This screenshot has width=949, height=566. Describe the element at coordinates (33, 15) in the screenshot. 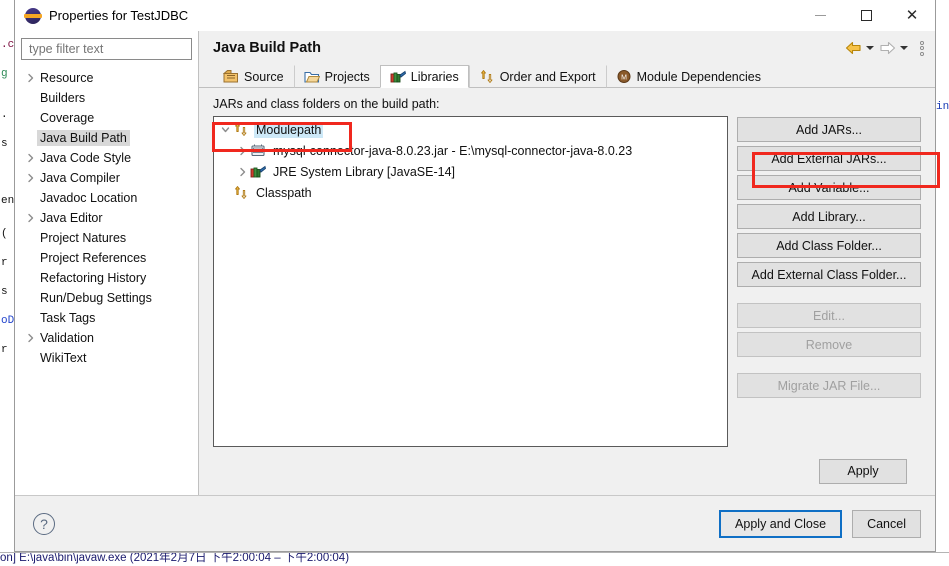

I see `eclipse-icon` at that location.